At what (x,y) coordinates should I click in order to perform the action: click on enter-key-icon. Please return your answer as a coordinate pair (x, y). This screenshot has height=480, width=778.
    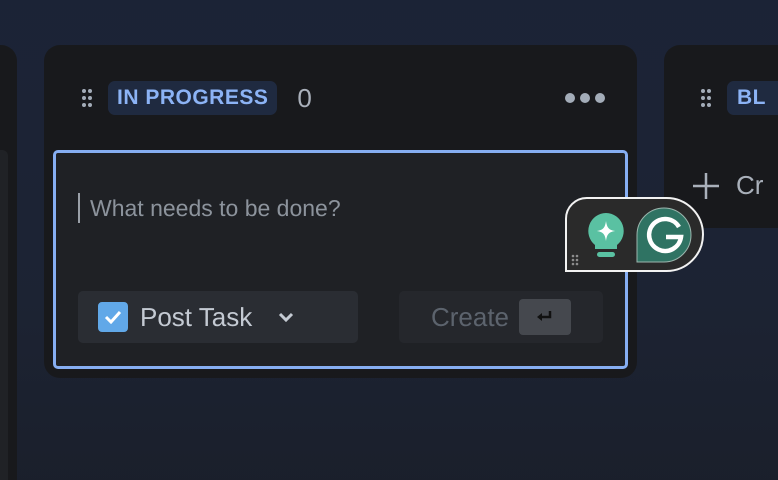
    Looking at the image, I should click on (545, 317).